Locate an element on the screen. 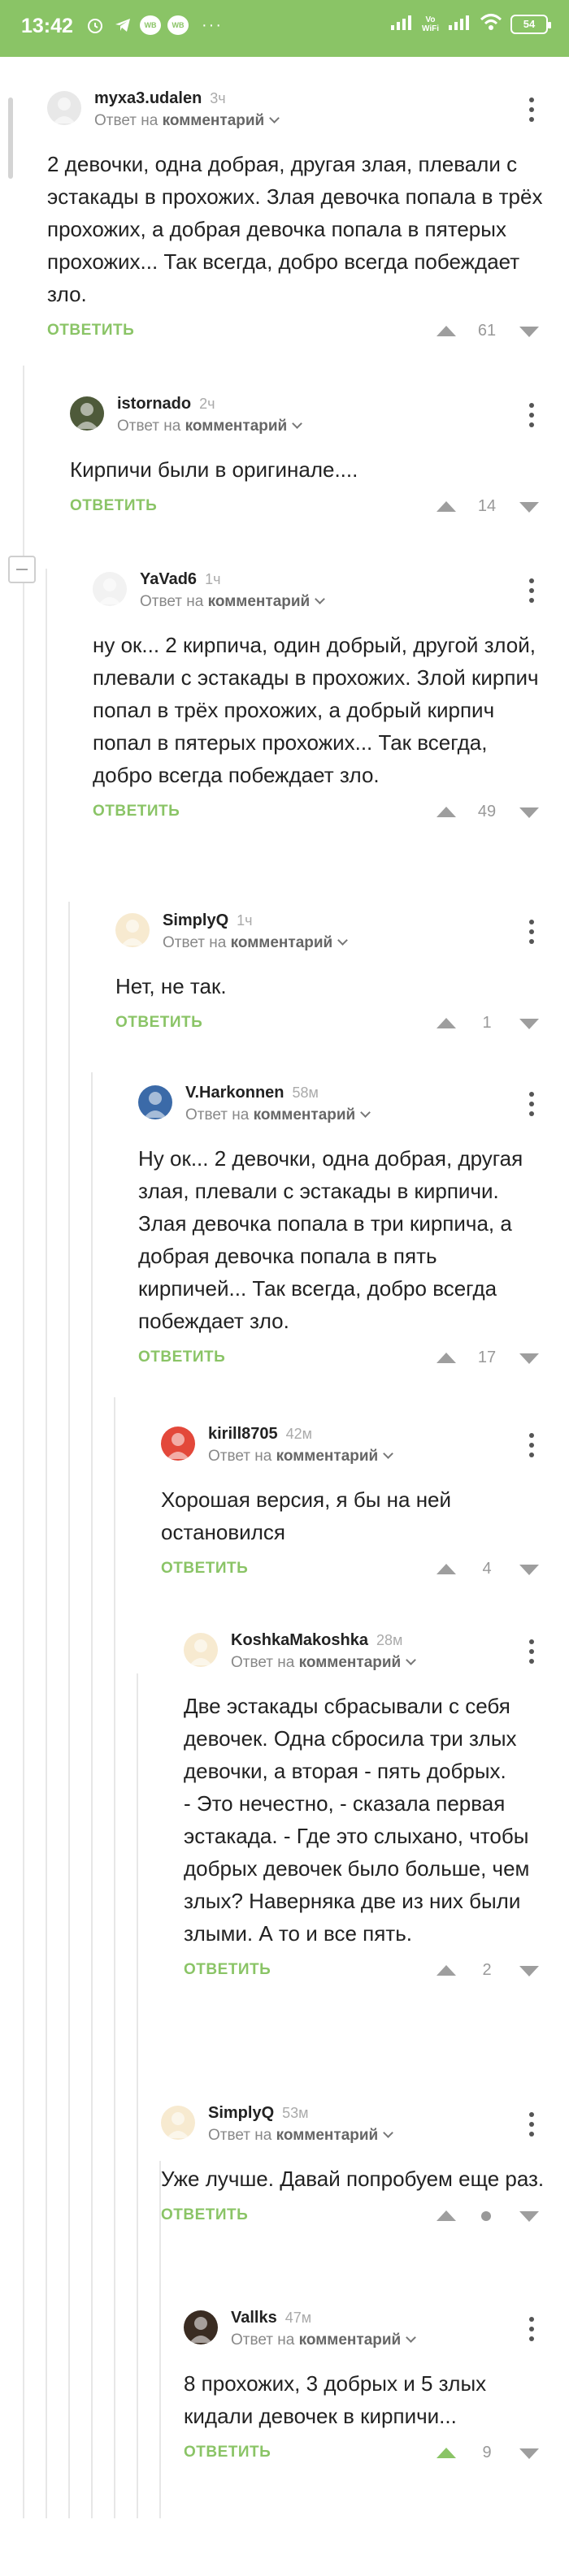 The height and width of the screenshot is (2576, 569). username: YaVad6 is located at coordinates (168, 579).